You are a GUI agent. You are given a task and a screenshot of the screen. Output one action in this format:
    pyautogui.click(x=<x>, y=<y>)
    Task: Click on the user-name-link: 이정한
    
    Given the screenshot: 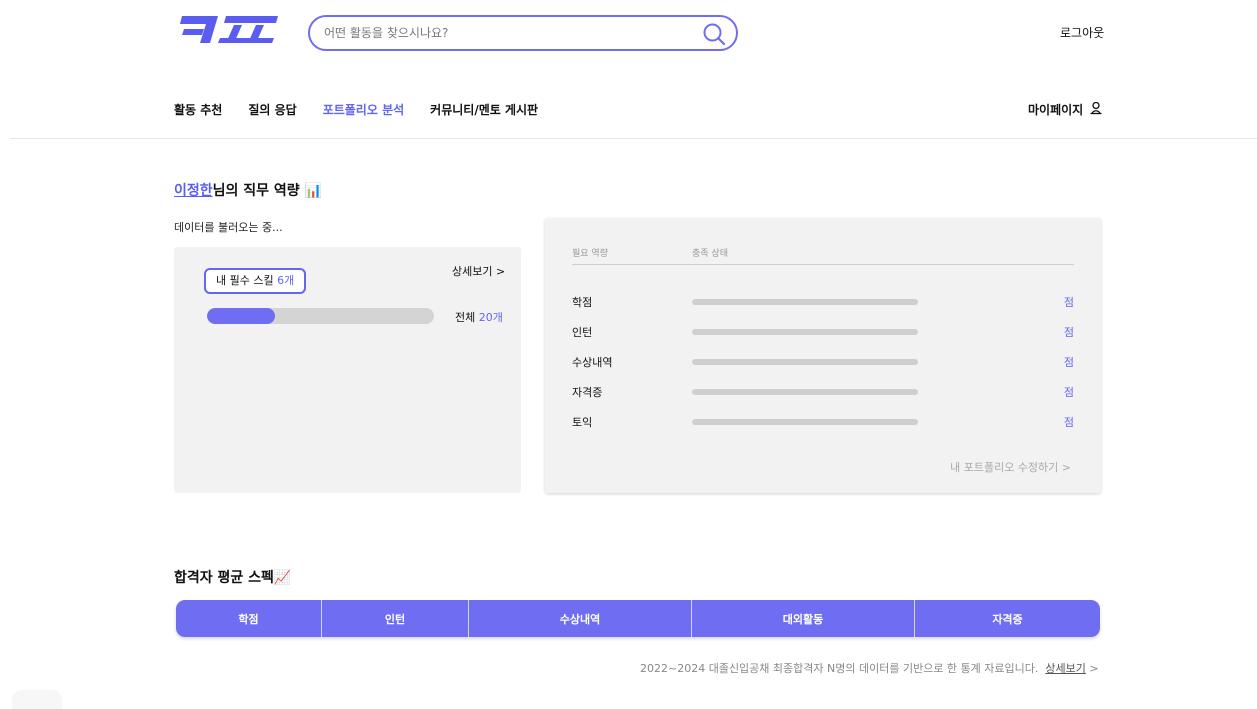 What is the action you would take?
    pyautogui.click(x=193, y=191)
    